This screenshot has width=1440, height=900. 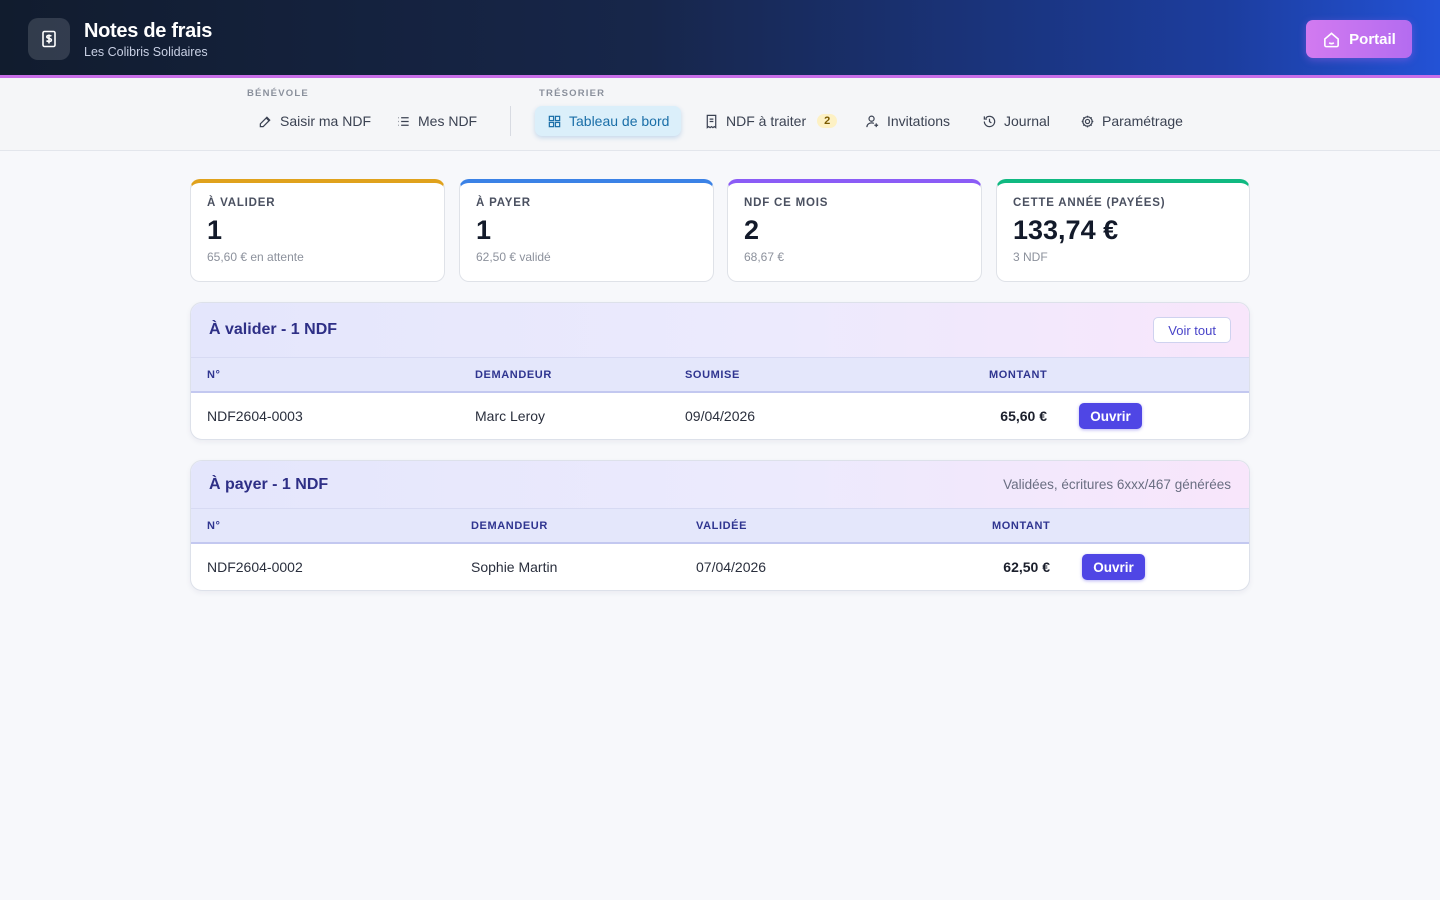 I want to click on stat-subtext: 3 NDF, so click(x=1030, y=257).